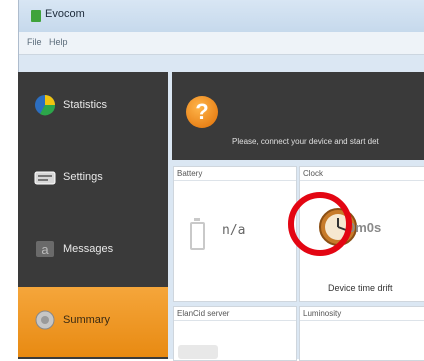 The height and width of the screenshot is (361, 424). What do you see at coordinates (322, 313) in the screenshot?
I see `panel-title: Luminosity` at bounding box center [322, 313].